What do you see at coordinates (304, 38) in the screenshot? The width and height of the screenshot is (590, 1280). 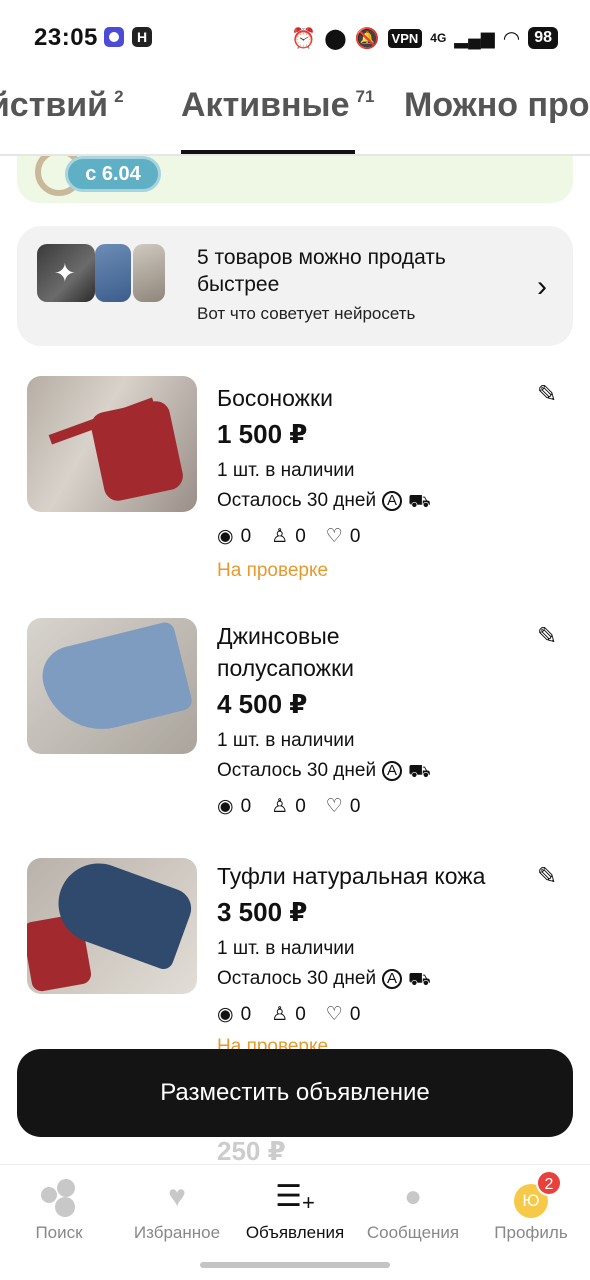 I see `alarm-icon: ⏰` at bounding box center [304, 38].